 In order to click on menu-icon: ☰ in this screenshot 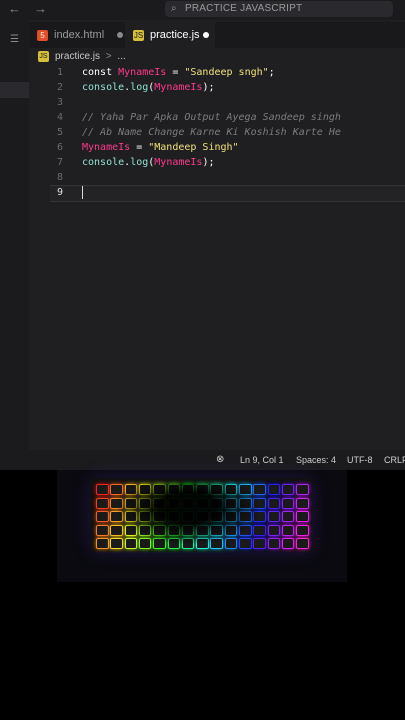, I will do `click(14, 42)`.